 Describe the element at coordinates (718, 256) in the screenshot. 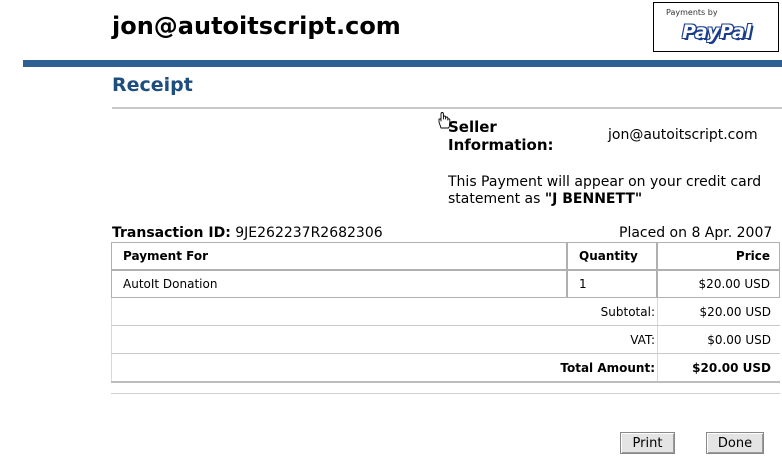

I see `header-price: Price` at that location.